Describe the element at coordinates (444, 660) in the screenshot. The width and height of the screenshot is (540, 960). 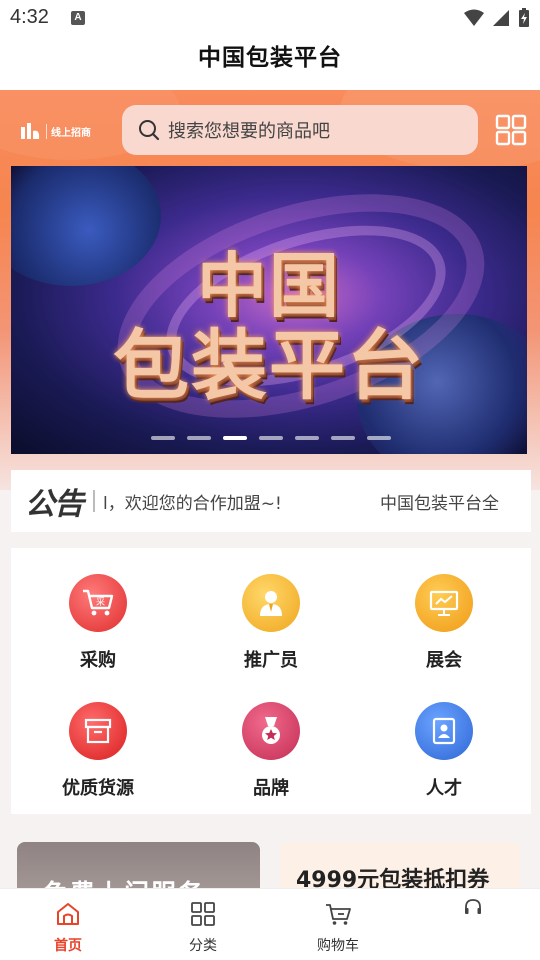
I see `category-label: 展会` at that location.